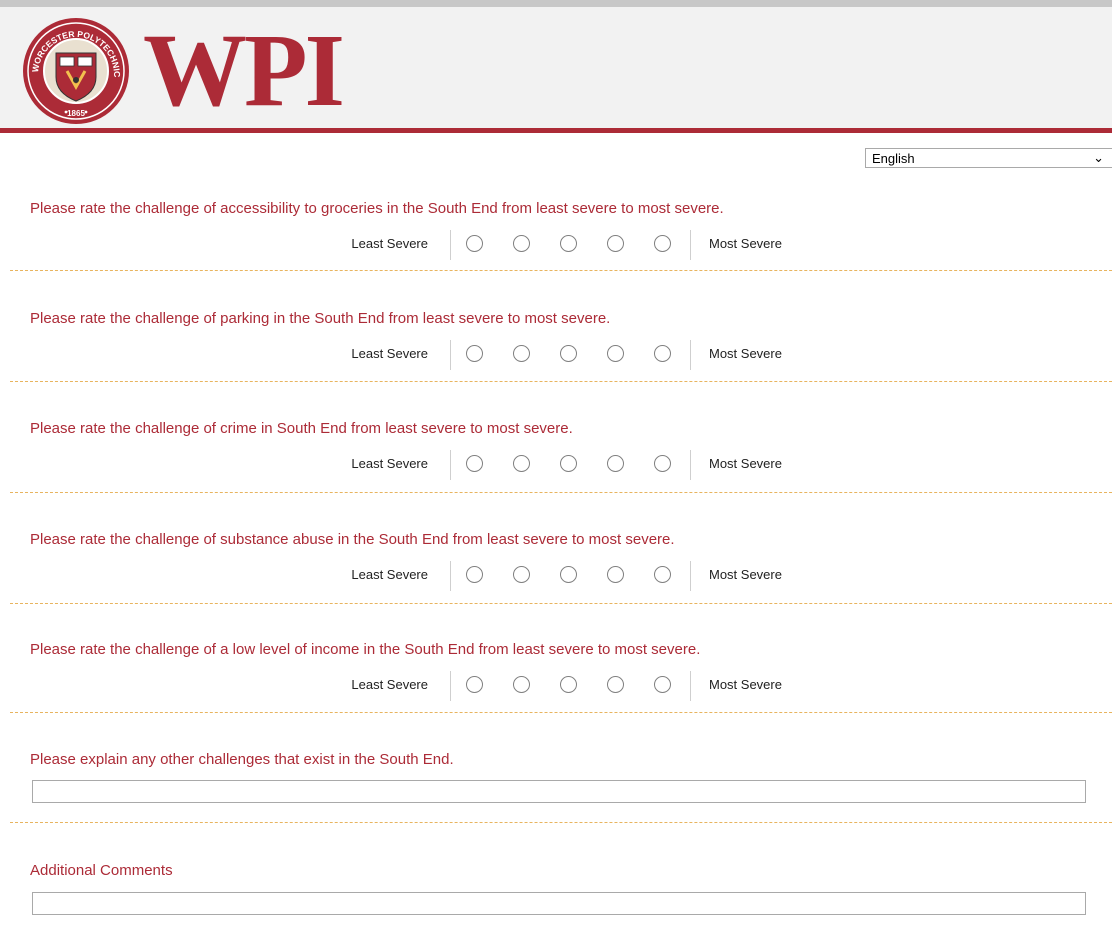 Image resolution: width=1112 pixels, height=930 pixels. What do you see at coordinates (1098, 157) in the screenshot?
I see `chevron-down-icon: ⌄` at bounding box center [1098, 157].